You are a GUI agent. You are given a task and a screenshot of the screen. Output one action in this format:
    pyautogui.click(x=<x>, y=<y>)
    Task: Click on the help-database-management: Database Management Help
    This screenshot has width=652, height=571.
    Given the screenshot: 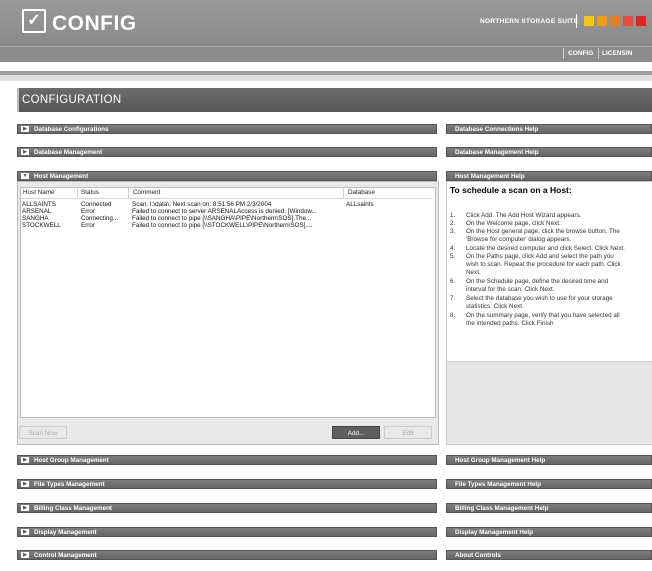 What is the action you would take?
    pyautogui.click(x=549, y=152)
    